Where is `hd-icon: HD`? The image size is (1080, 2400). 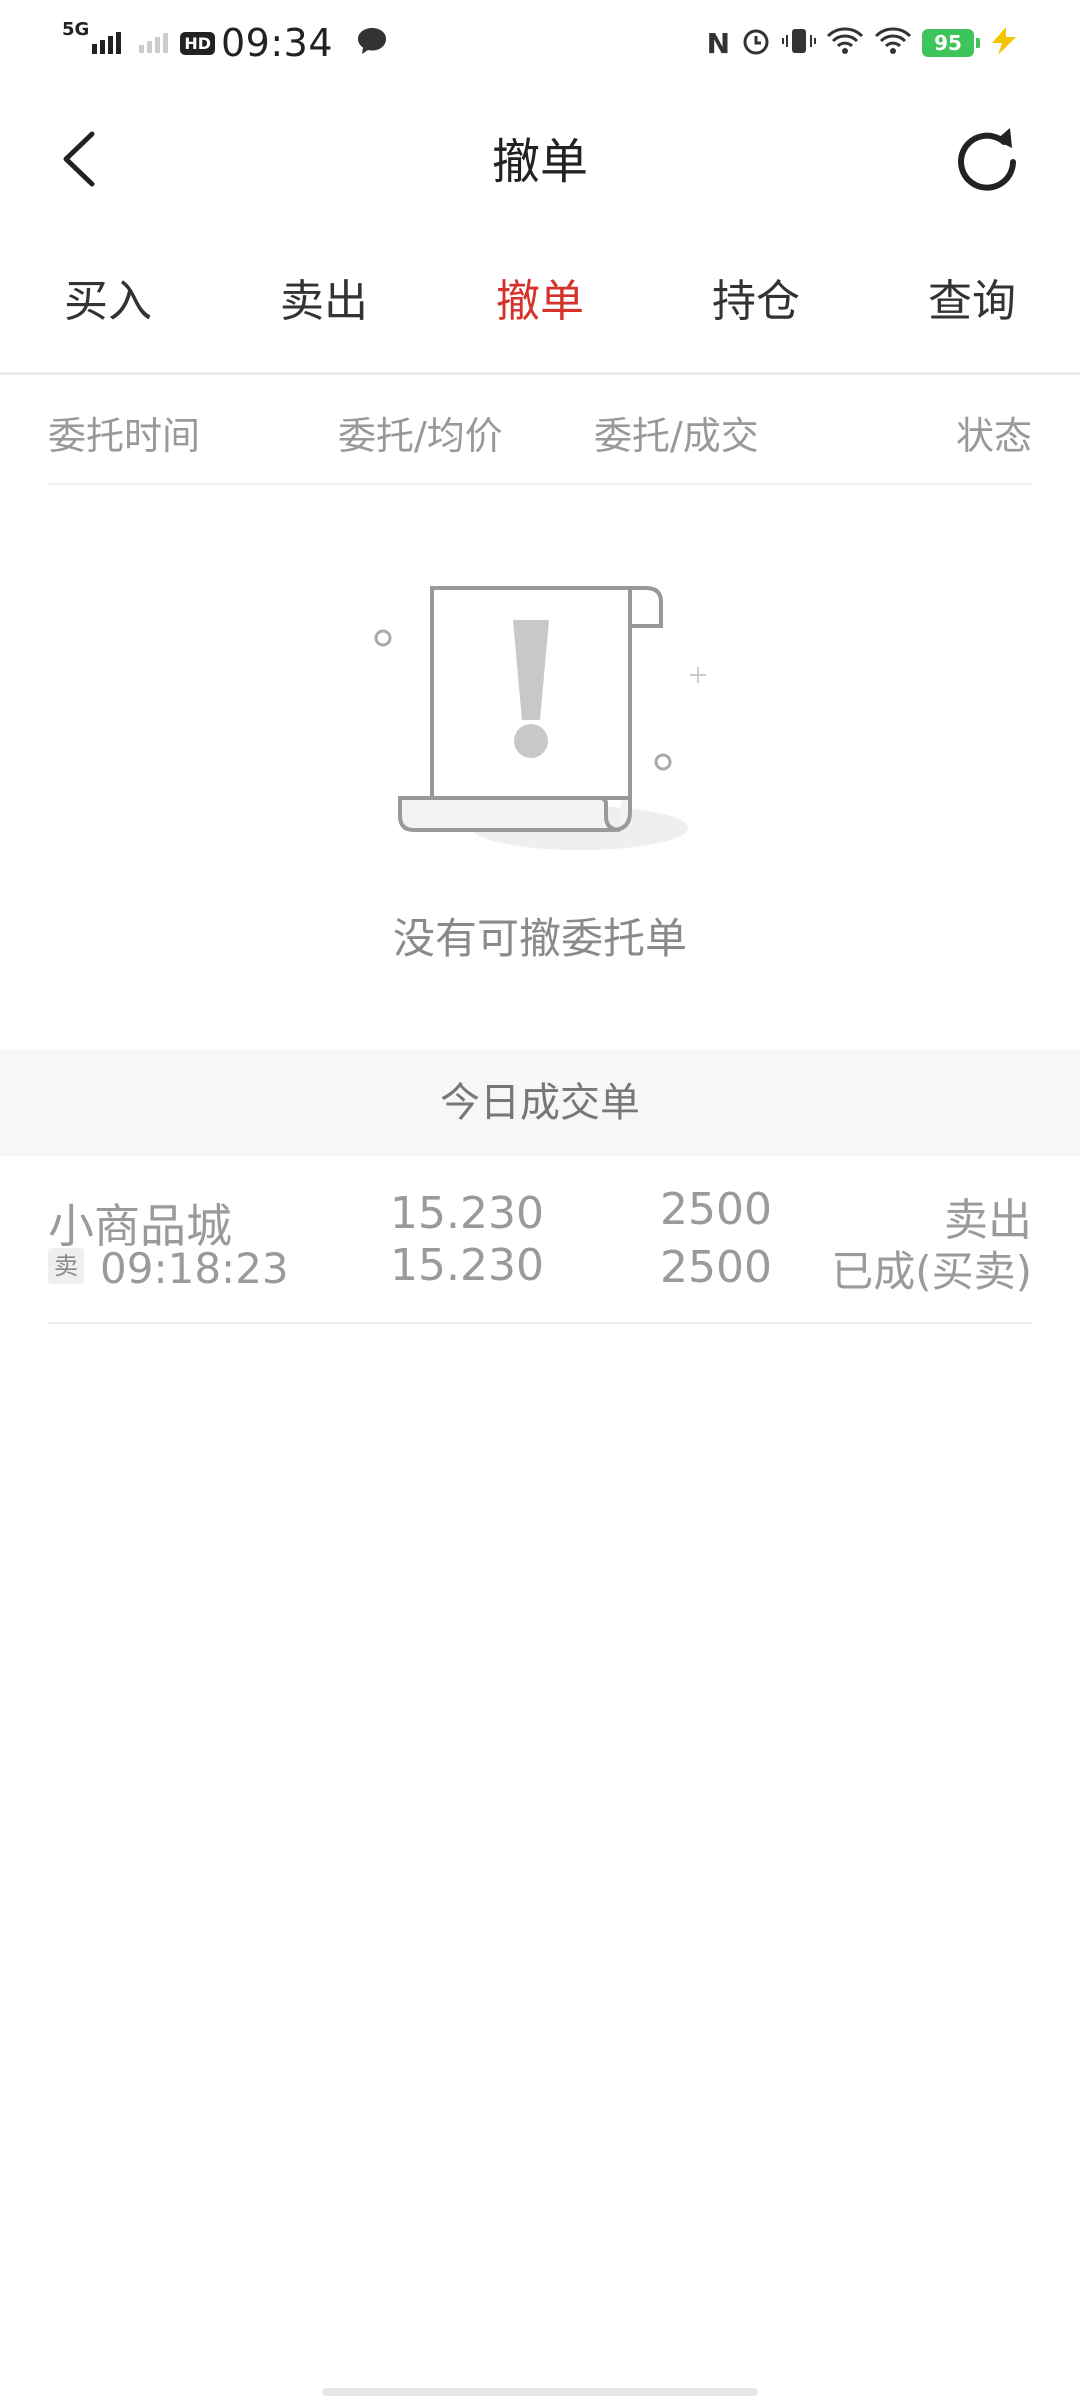 hd-icon: HD is located at coordinates (197, 43).